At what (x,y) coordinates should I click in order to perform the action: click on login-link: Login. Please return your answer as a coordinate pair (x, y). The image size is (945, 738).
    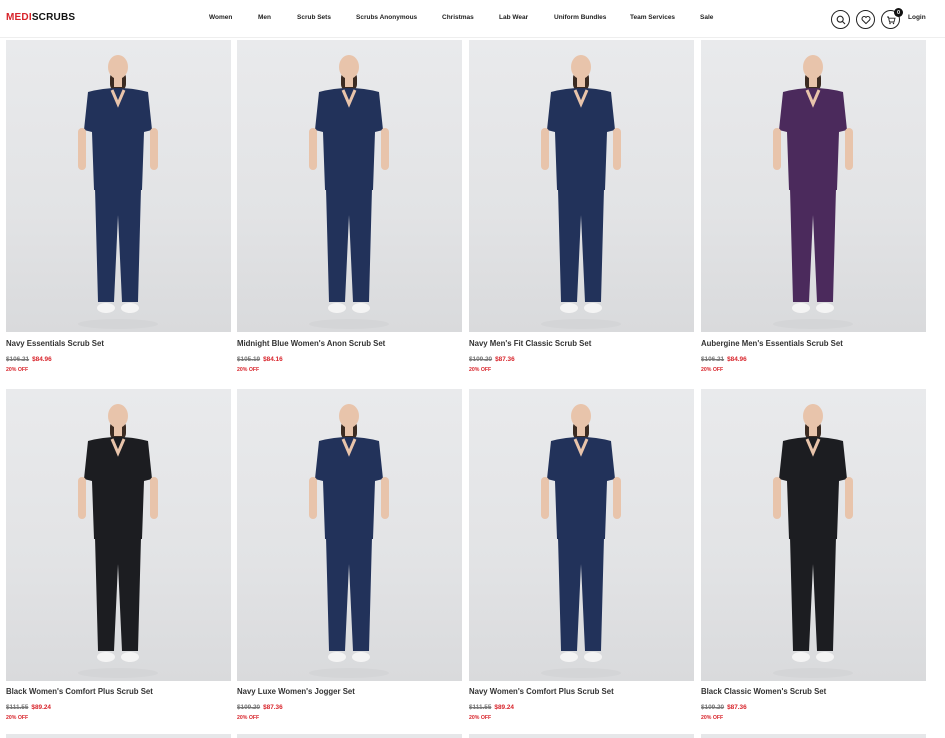
    Looking at the image, I should click on (917, 17).